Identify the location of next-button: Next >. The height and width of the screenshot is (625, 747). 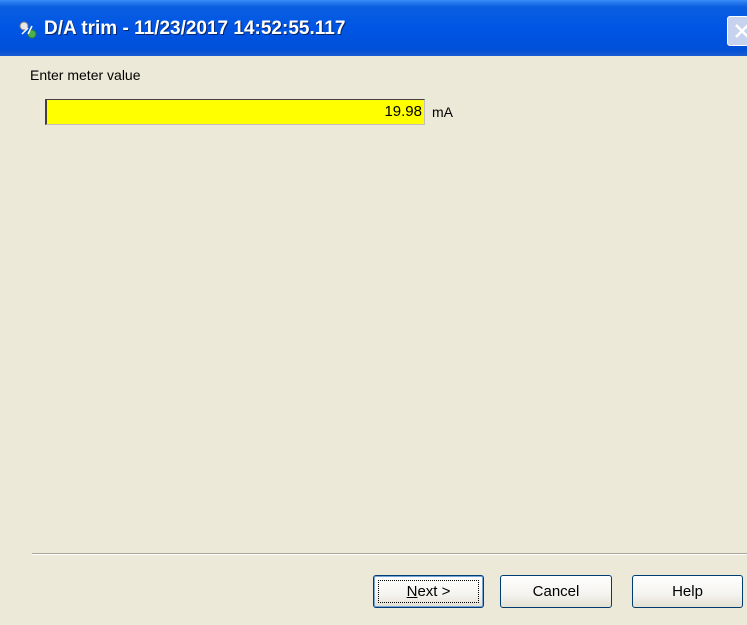
(428, 591).